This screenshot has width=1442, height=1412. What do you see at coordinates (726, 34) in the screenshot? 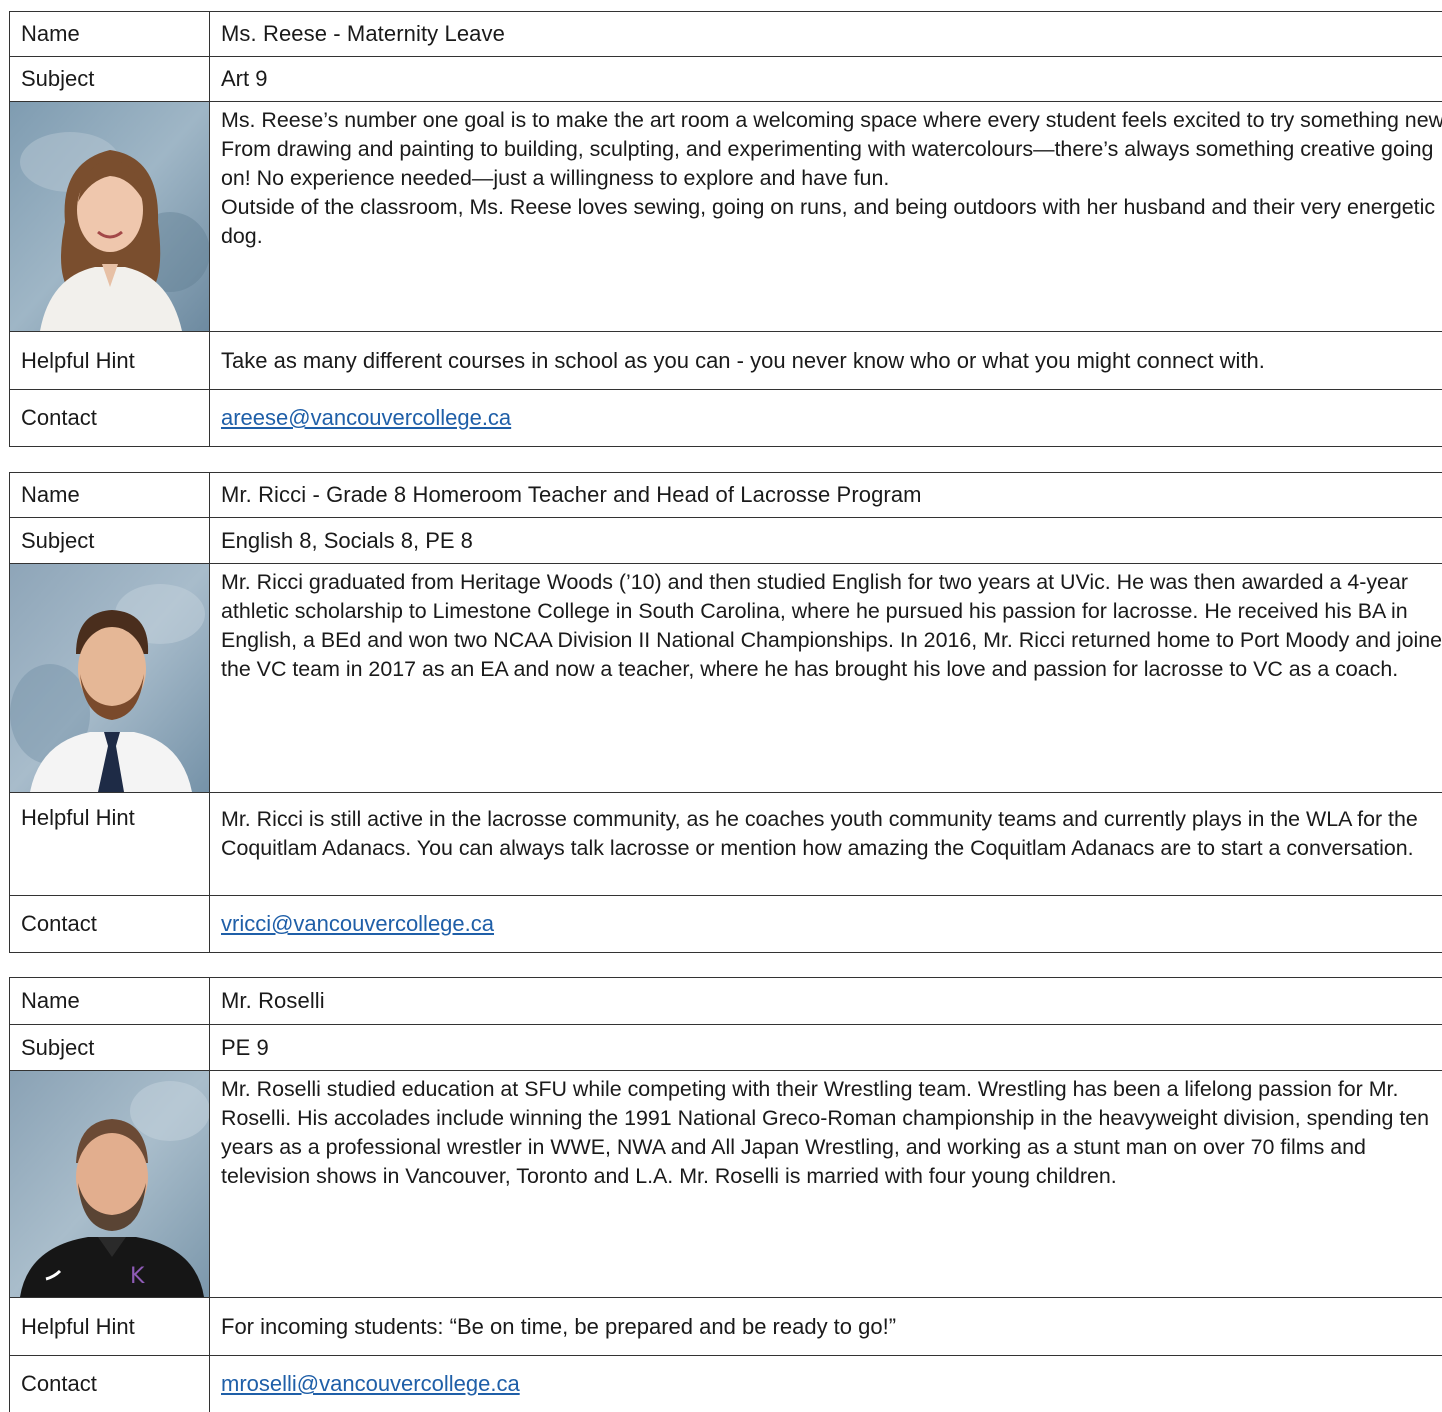
I see `name-row: Name Ms. Reese - Maternity Leave` at bounding box center [726, 34].